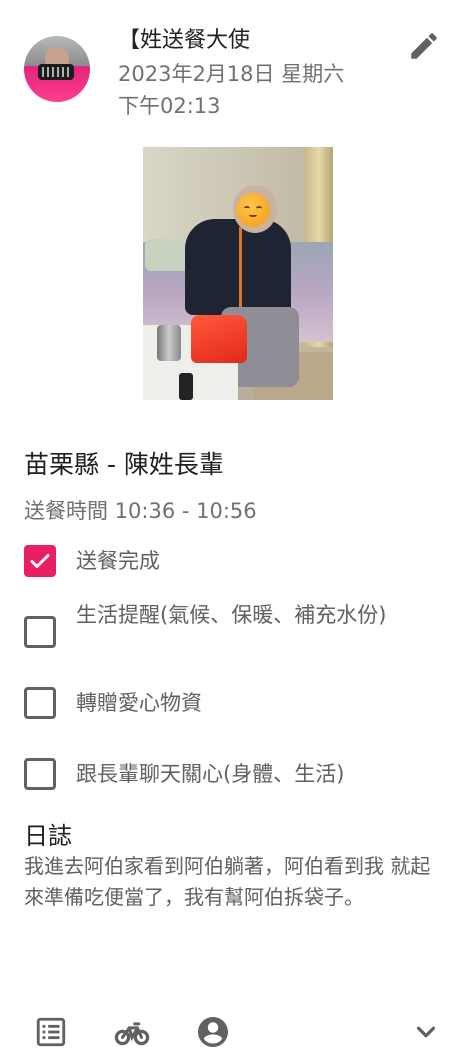 The height and width of the screenshot is (1061, 475). I want to click on account-icon, so click(213, 1032).